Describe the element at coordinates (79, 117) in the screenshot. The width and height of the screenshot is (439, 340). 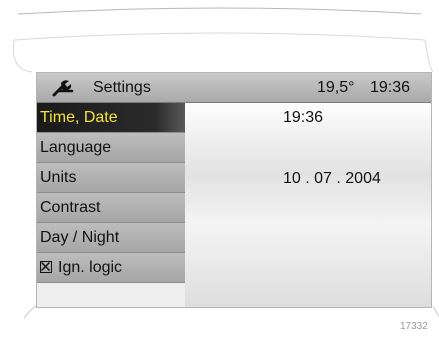
I see `menu-item-label: Time, Date` at that location.